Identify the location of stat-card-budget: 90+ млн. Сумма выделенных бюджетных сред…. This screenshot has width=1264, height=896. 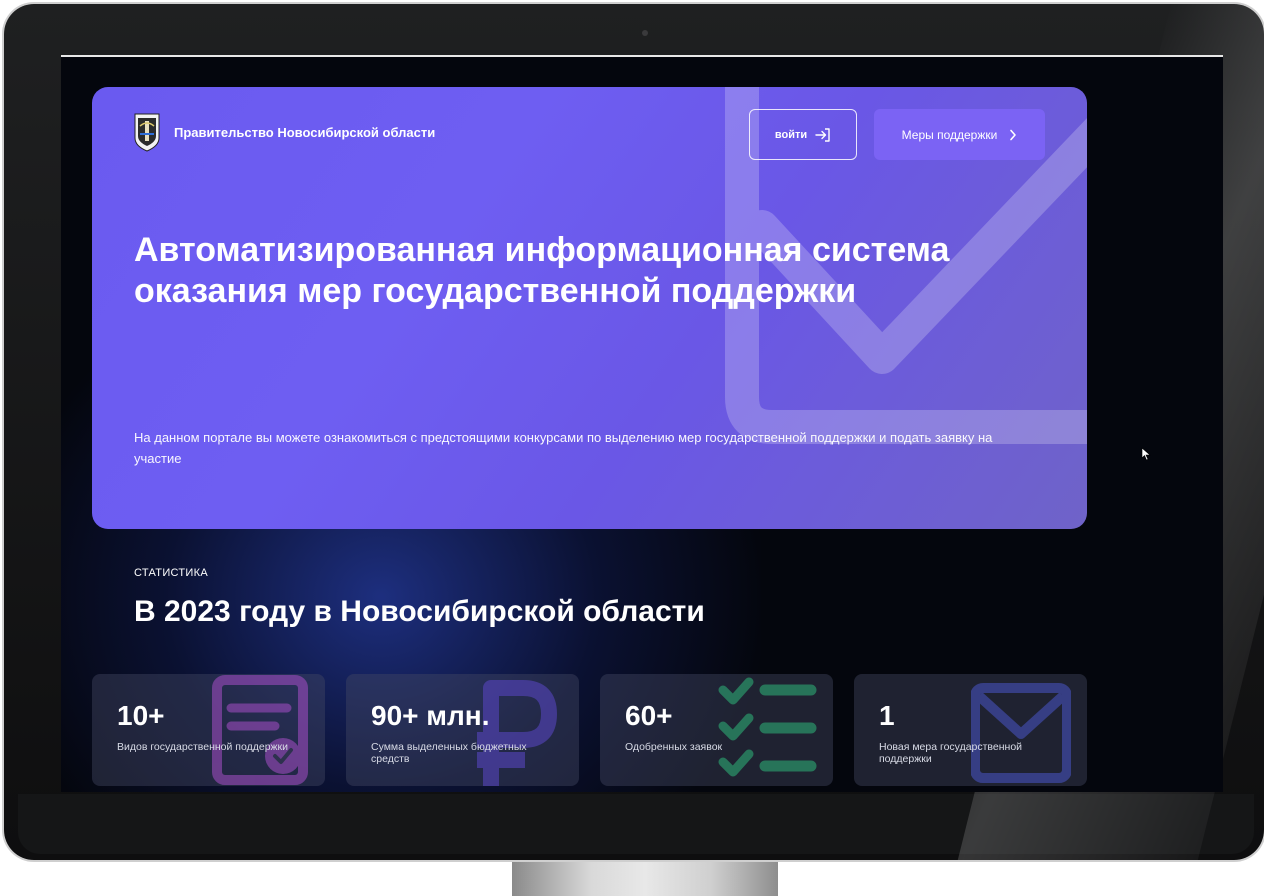
(462, 730).